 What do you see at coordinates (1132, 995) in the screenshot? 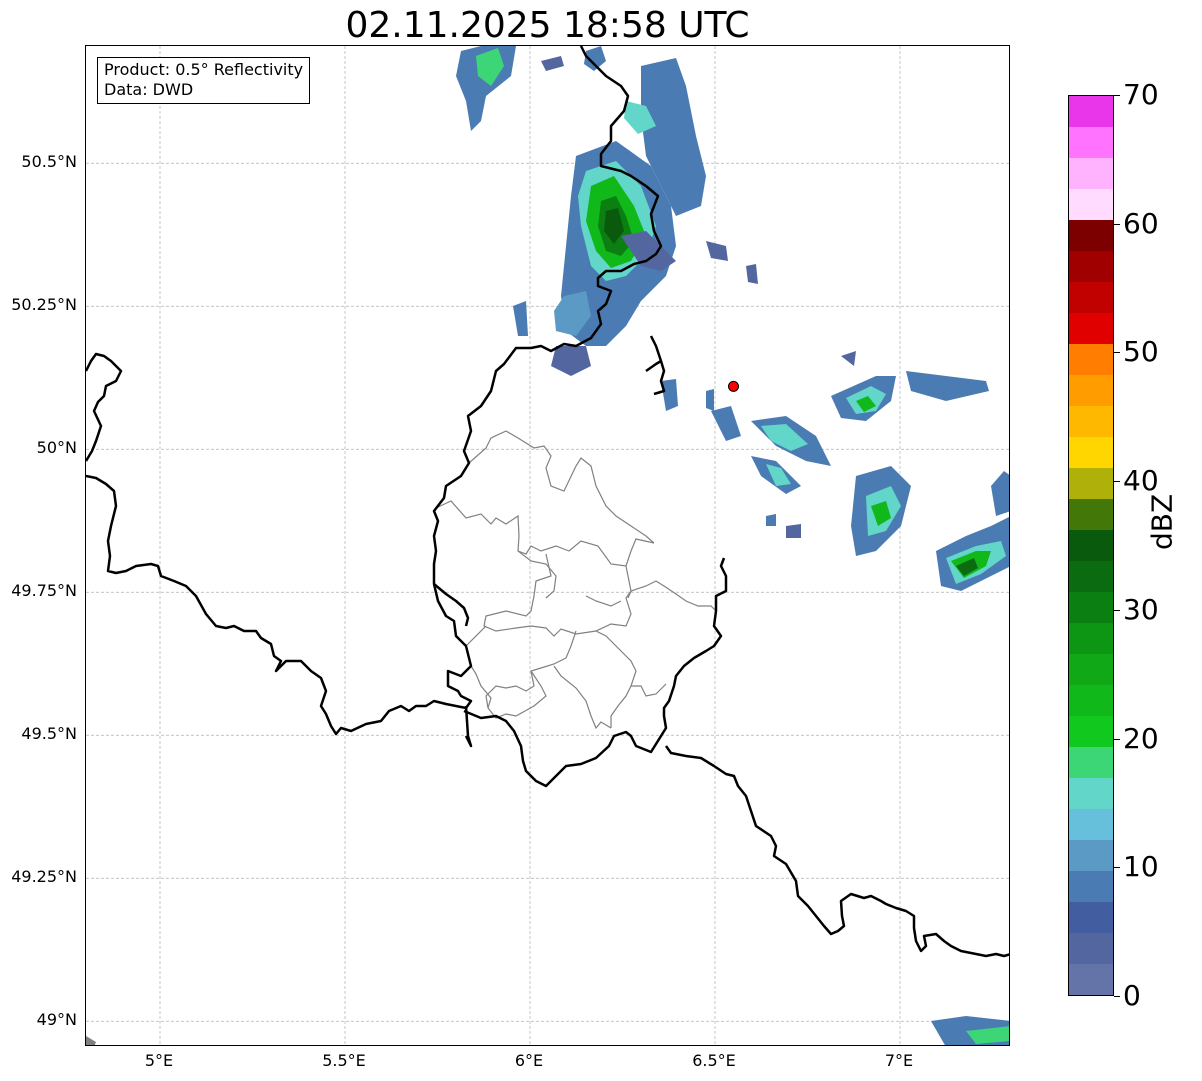
I see `colorbar-tick-label: 0` at bounding box center [1132, 995].